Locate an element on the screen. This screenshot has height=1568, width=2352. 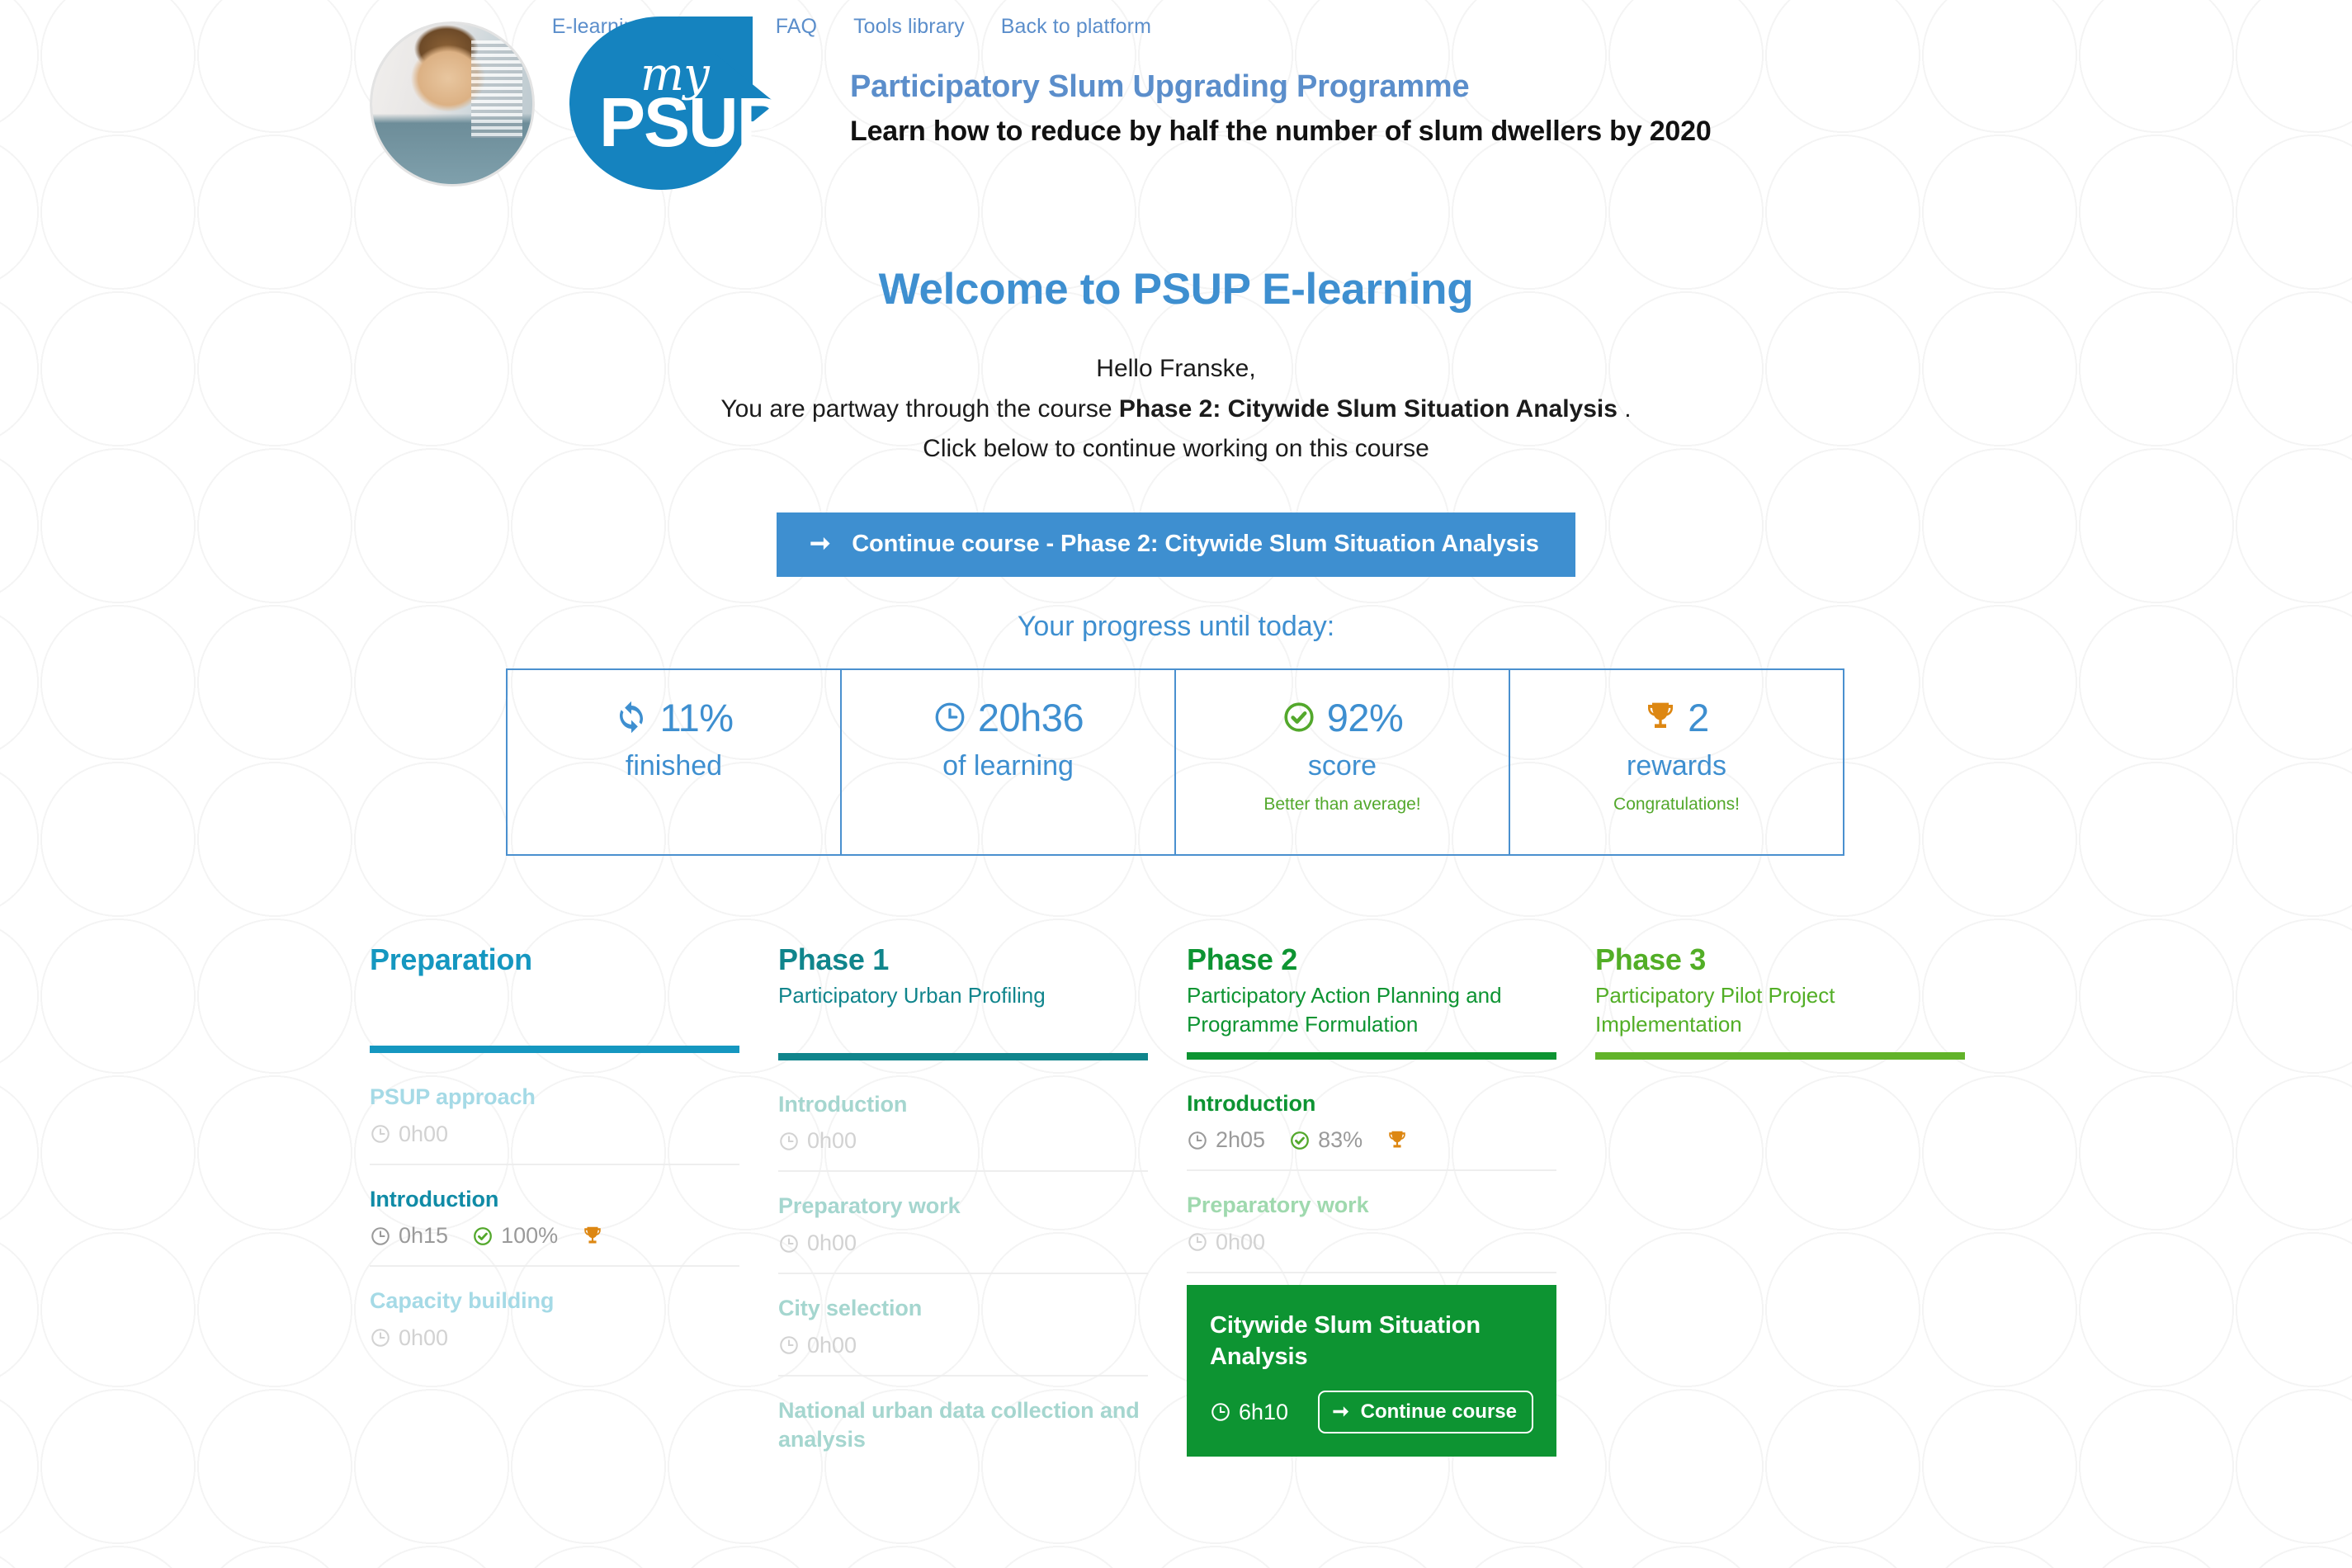
phase-title: Phase 3 is located at coordinates (1650, 959).